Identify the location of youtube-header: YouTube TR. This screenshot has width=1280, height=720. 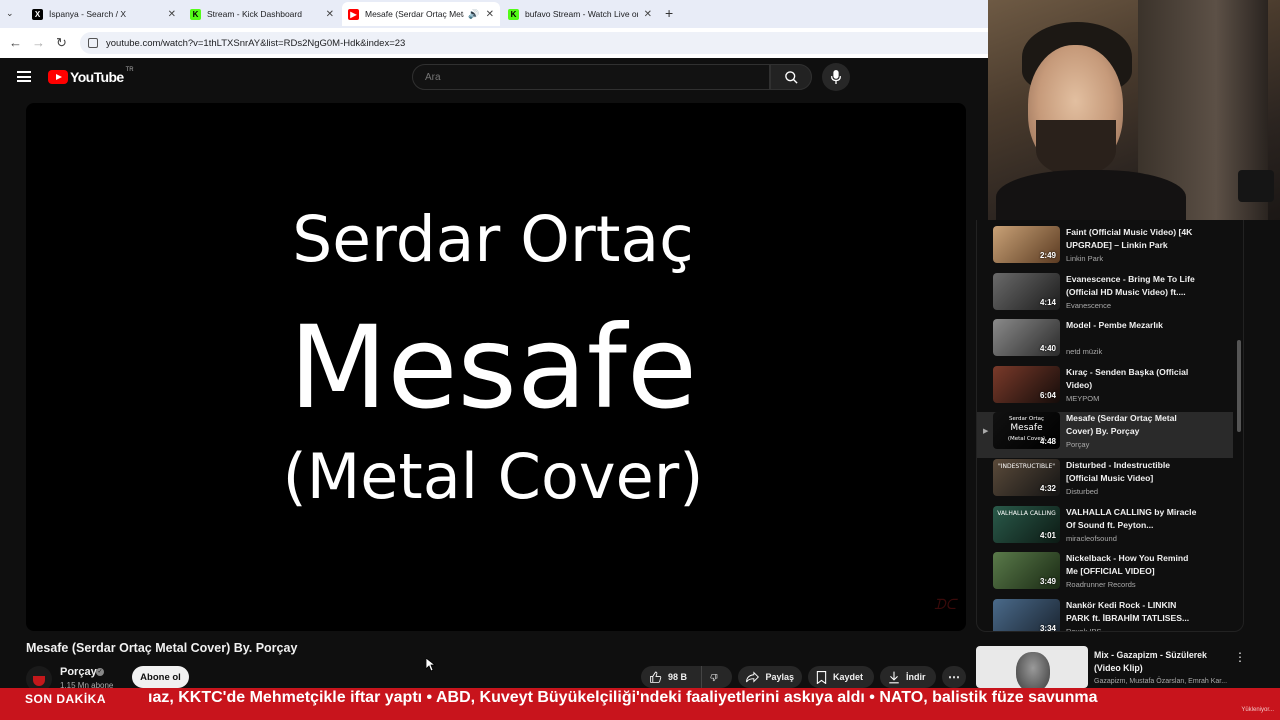
(494, 78).